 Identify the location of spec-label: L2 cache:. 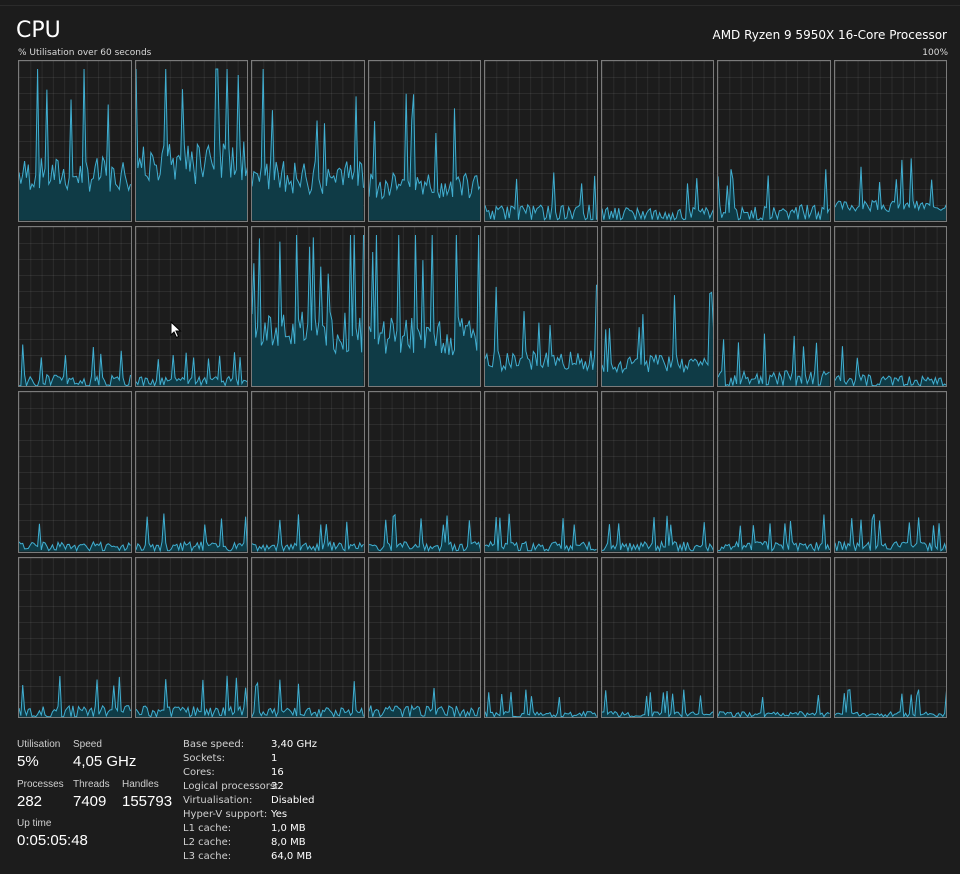
(207, 842).